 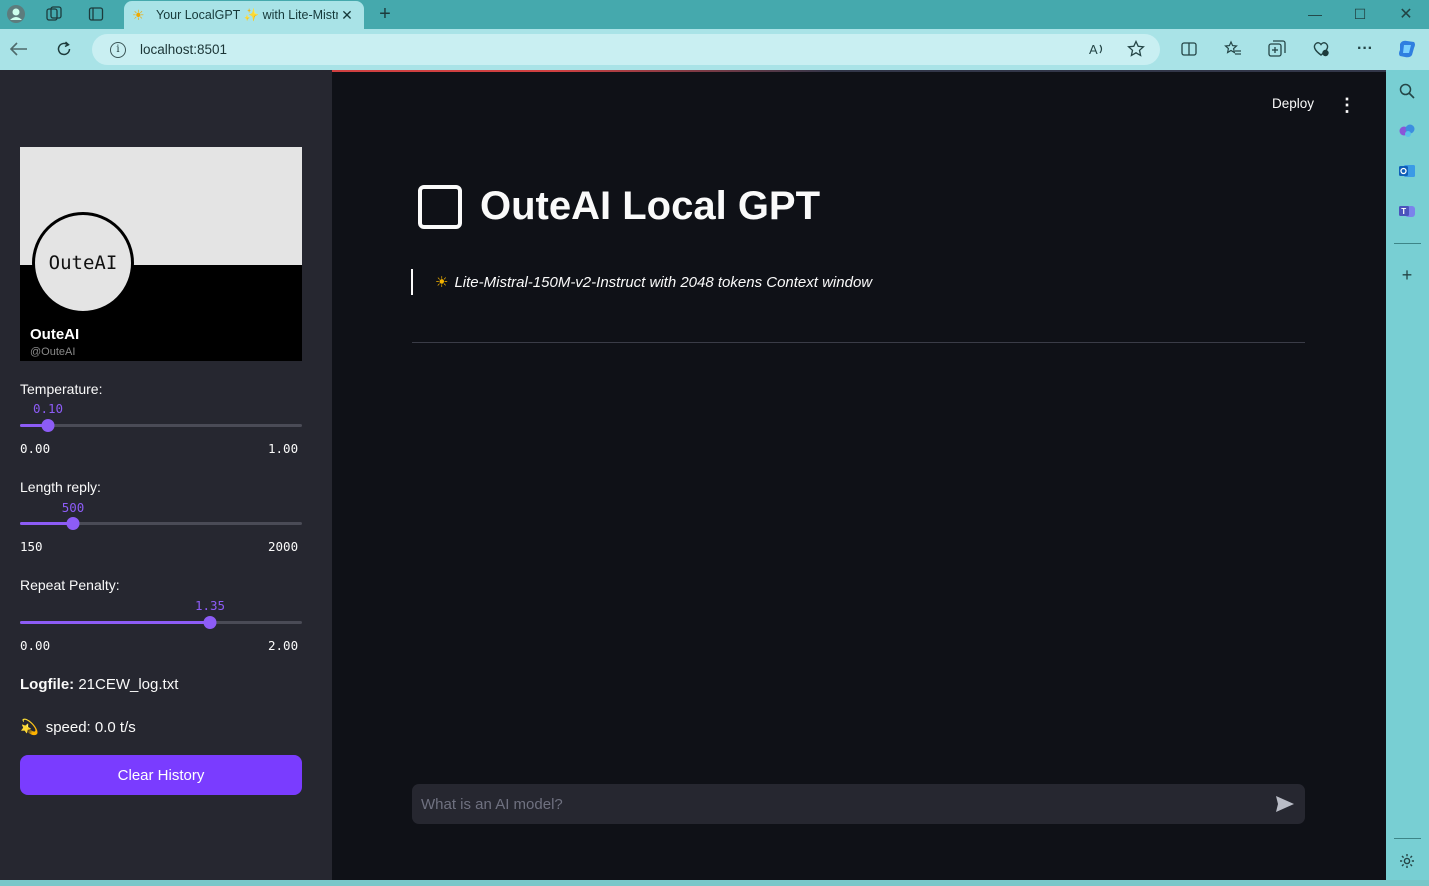 I want to click on split-screen-icon, so click(x=1189, y=49).